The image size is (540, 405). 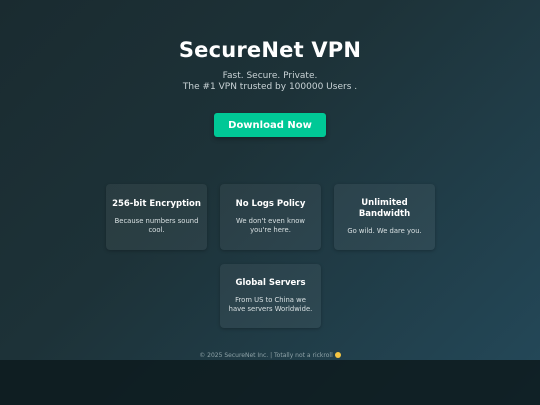 What do you see at coordinates (270, 76) in the screenshot?
I see `tagline-line-1: Fast. Secure. Private.` at bounding box center [270, 76].